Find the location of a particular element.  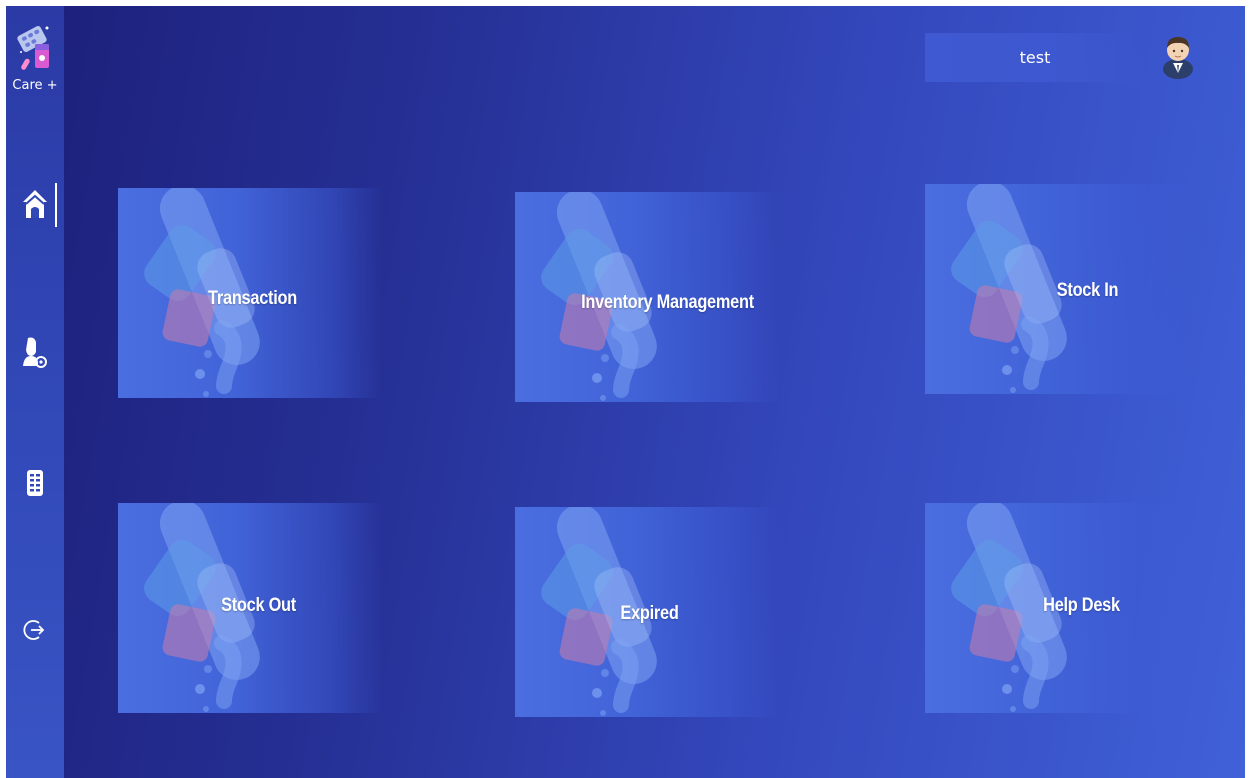

card-stock-in: Stock In is located at coordinates (1057, 289).